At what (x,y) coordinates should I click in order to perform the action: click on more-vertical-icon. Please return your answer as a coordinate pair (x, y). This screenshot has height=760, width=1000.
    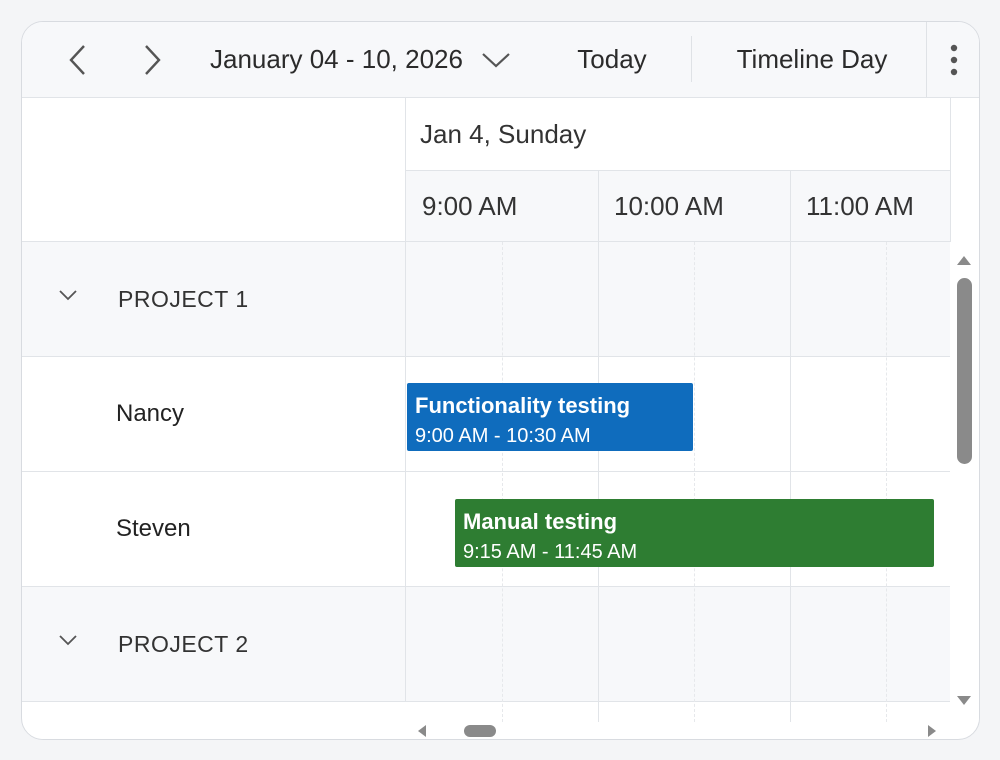
    Looking at the image, I should click on (953, 59).